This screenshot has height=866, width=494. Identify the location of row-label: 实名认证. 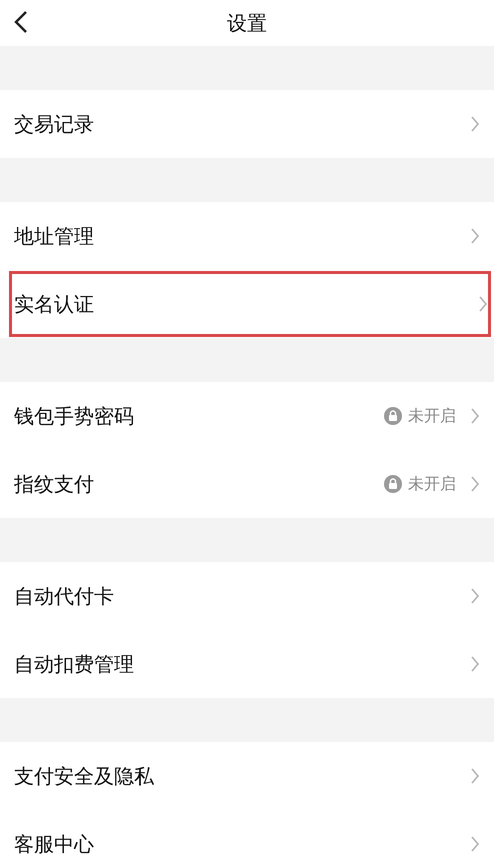
(54, 304).